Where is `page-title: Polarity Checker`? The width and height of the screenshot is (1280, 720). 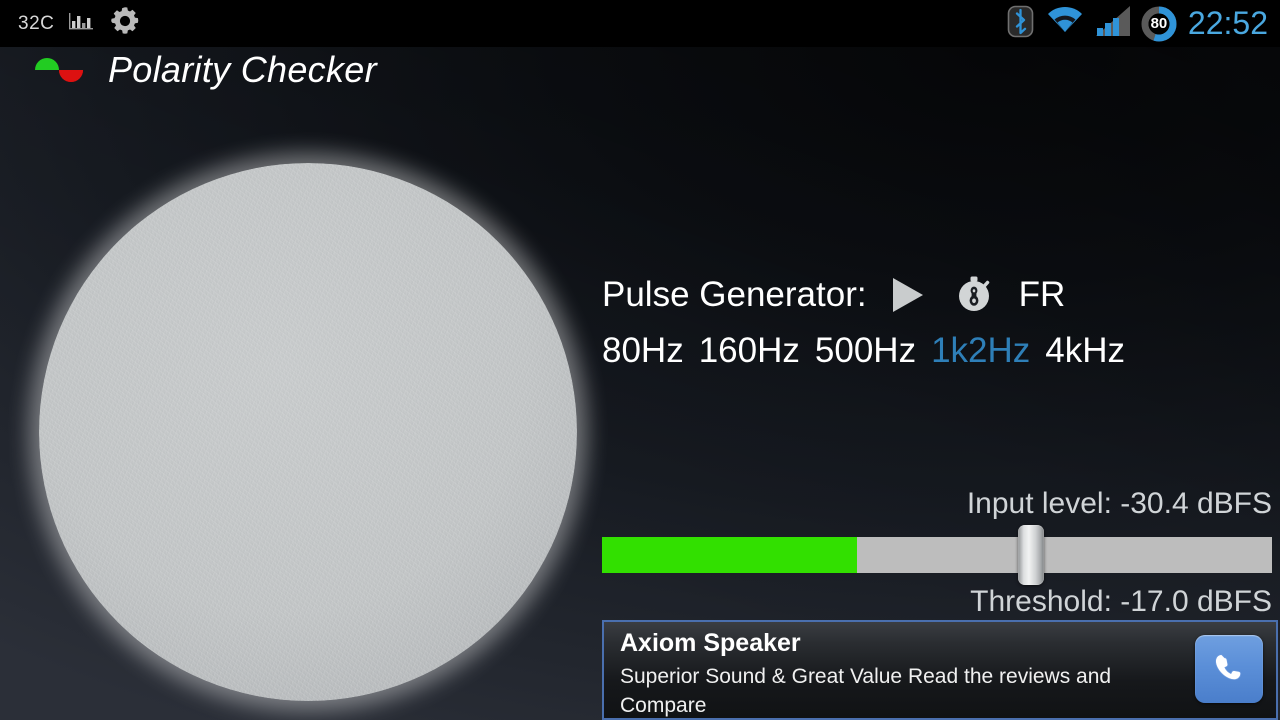
page-title: Polarity Checker is located at coordinates (242, 69).